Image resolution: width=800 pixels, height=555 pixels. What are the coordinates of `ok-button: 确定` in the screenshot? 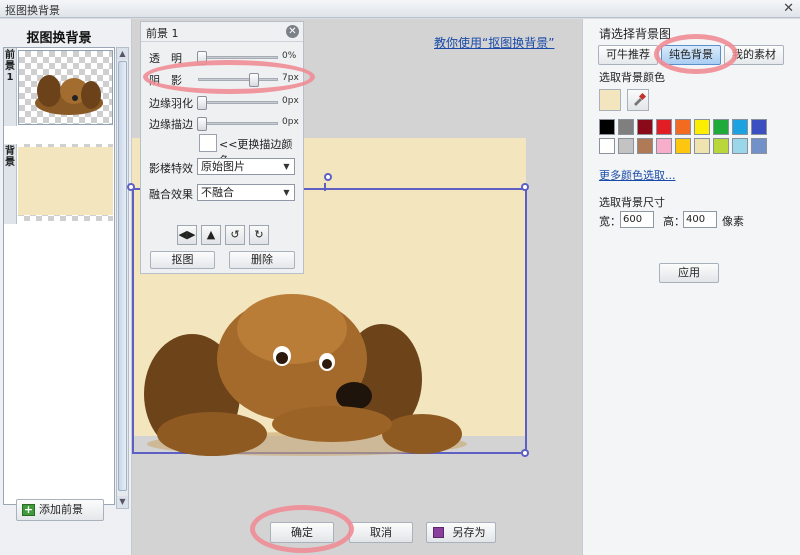 It's located at (302, 532).